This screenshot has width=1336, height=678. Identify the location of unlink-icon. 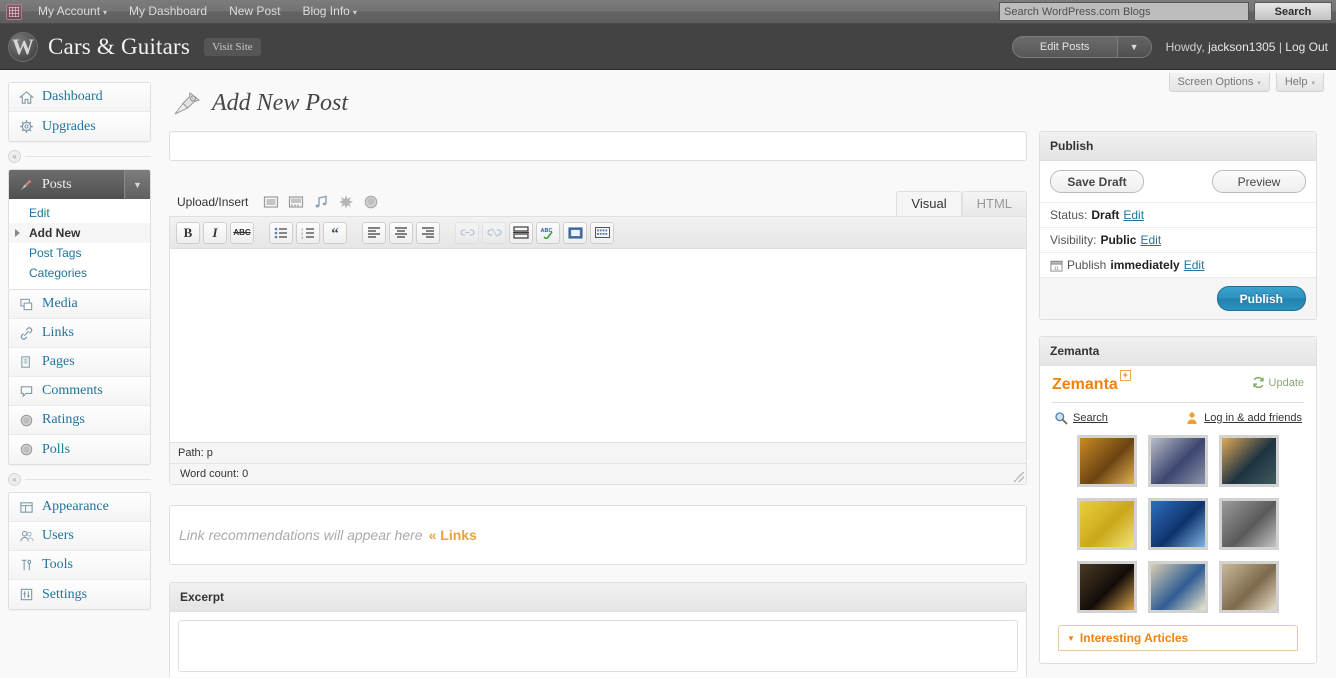
(494, 232).